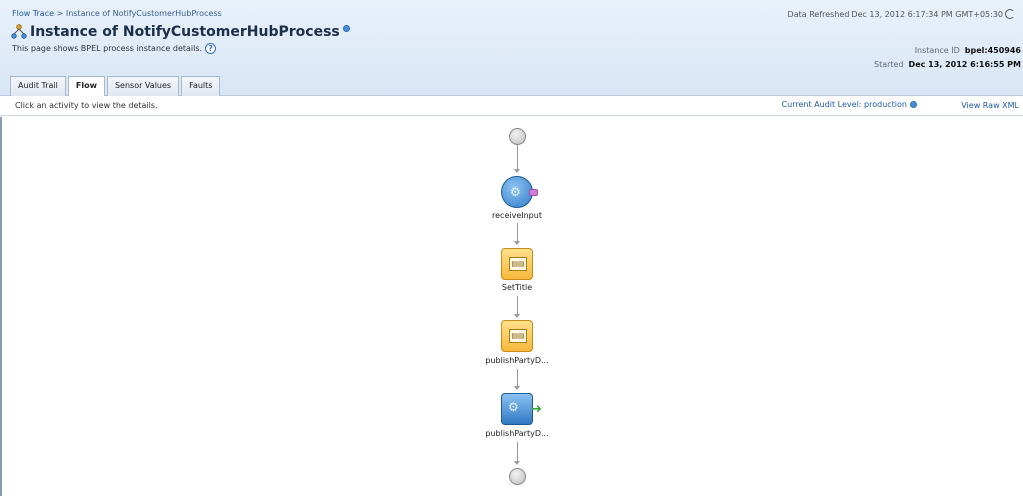  I want to click on title-row: Instance of NotifyCustomerHubProcess, so click(180, 32).